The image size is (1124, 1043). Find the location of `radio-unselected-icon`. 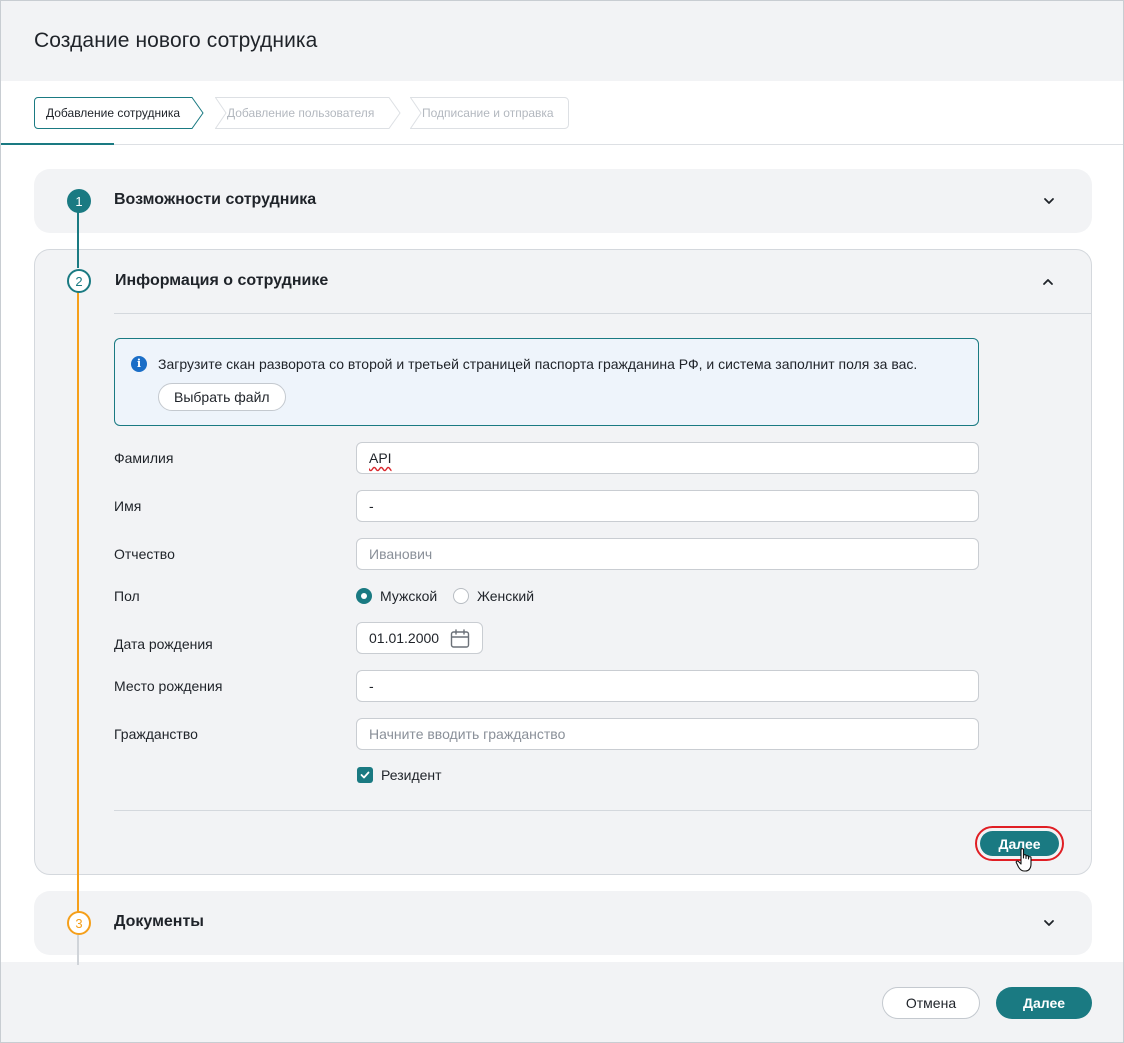

radio-unselected-icon is located at coordinates (461, 596).